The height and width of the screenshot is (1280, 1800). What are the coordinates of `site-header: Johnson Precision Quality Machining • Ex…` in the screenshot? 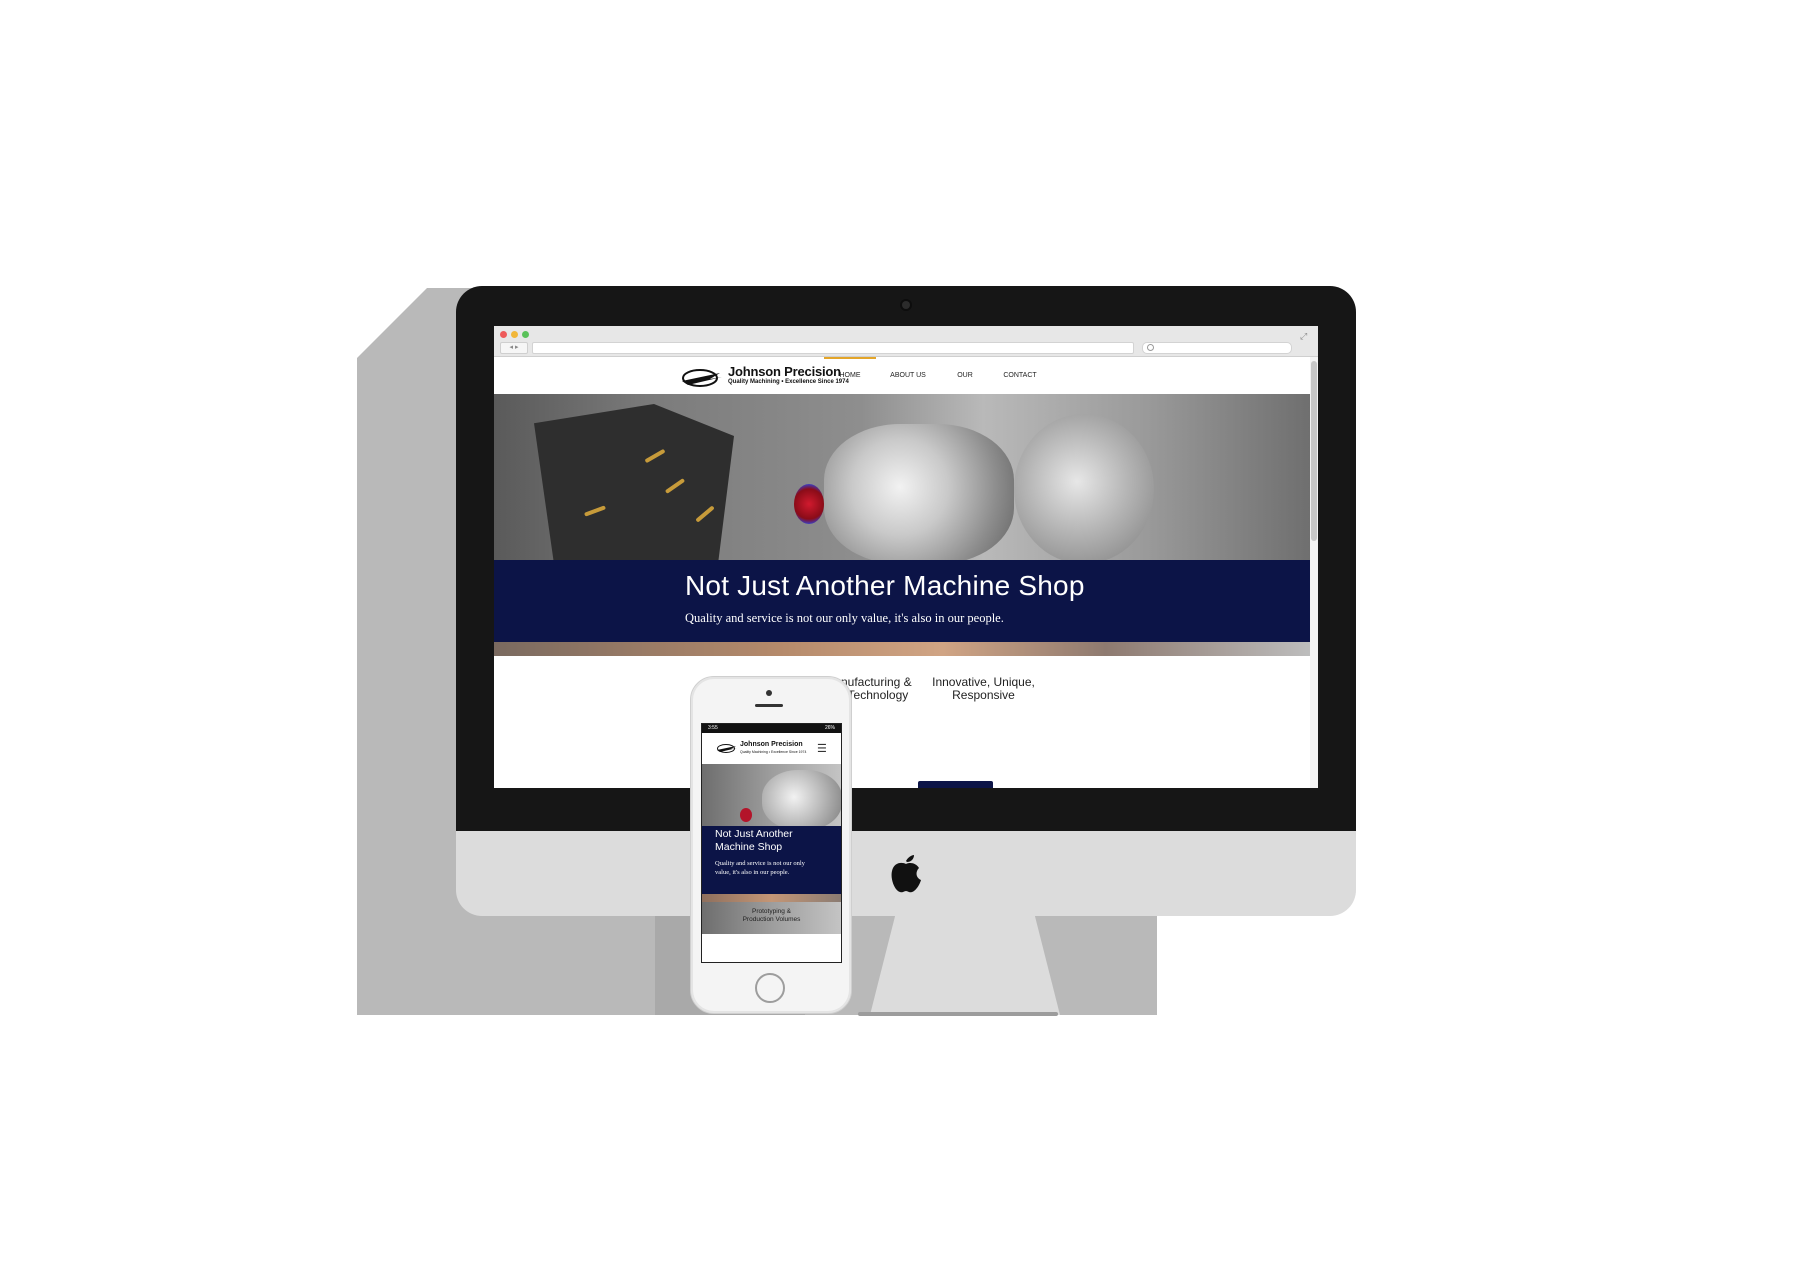 It's located at (906, 386).